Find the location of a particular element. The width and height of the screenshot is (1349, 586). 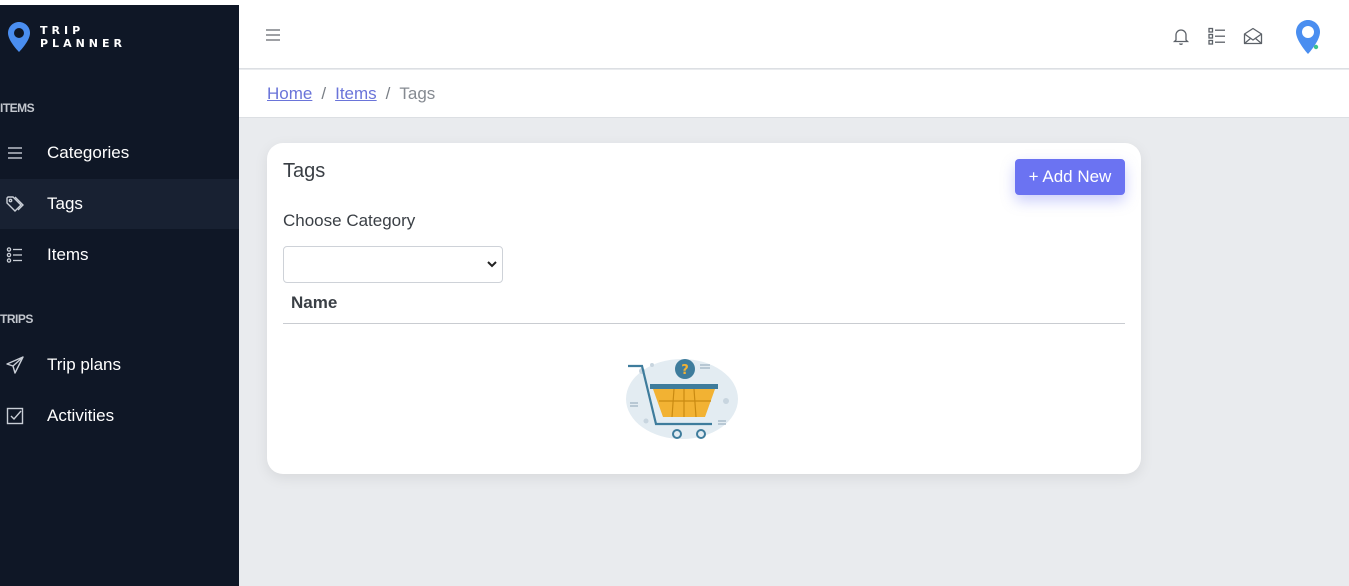

breadcrumb-home-link: Home is located at coordinates (289, 94).